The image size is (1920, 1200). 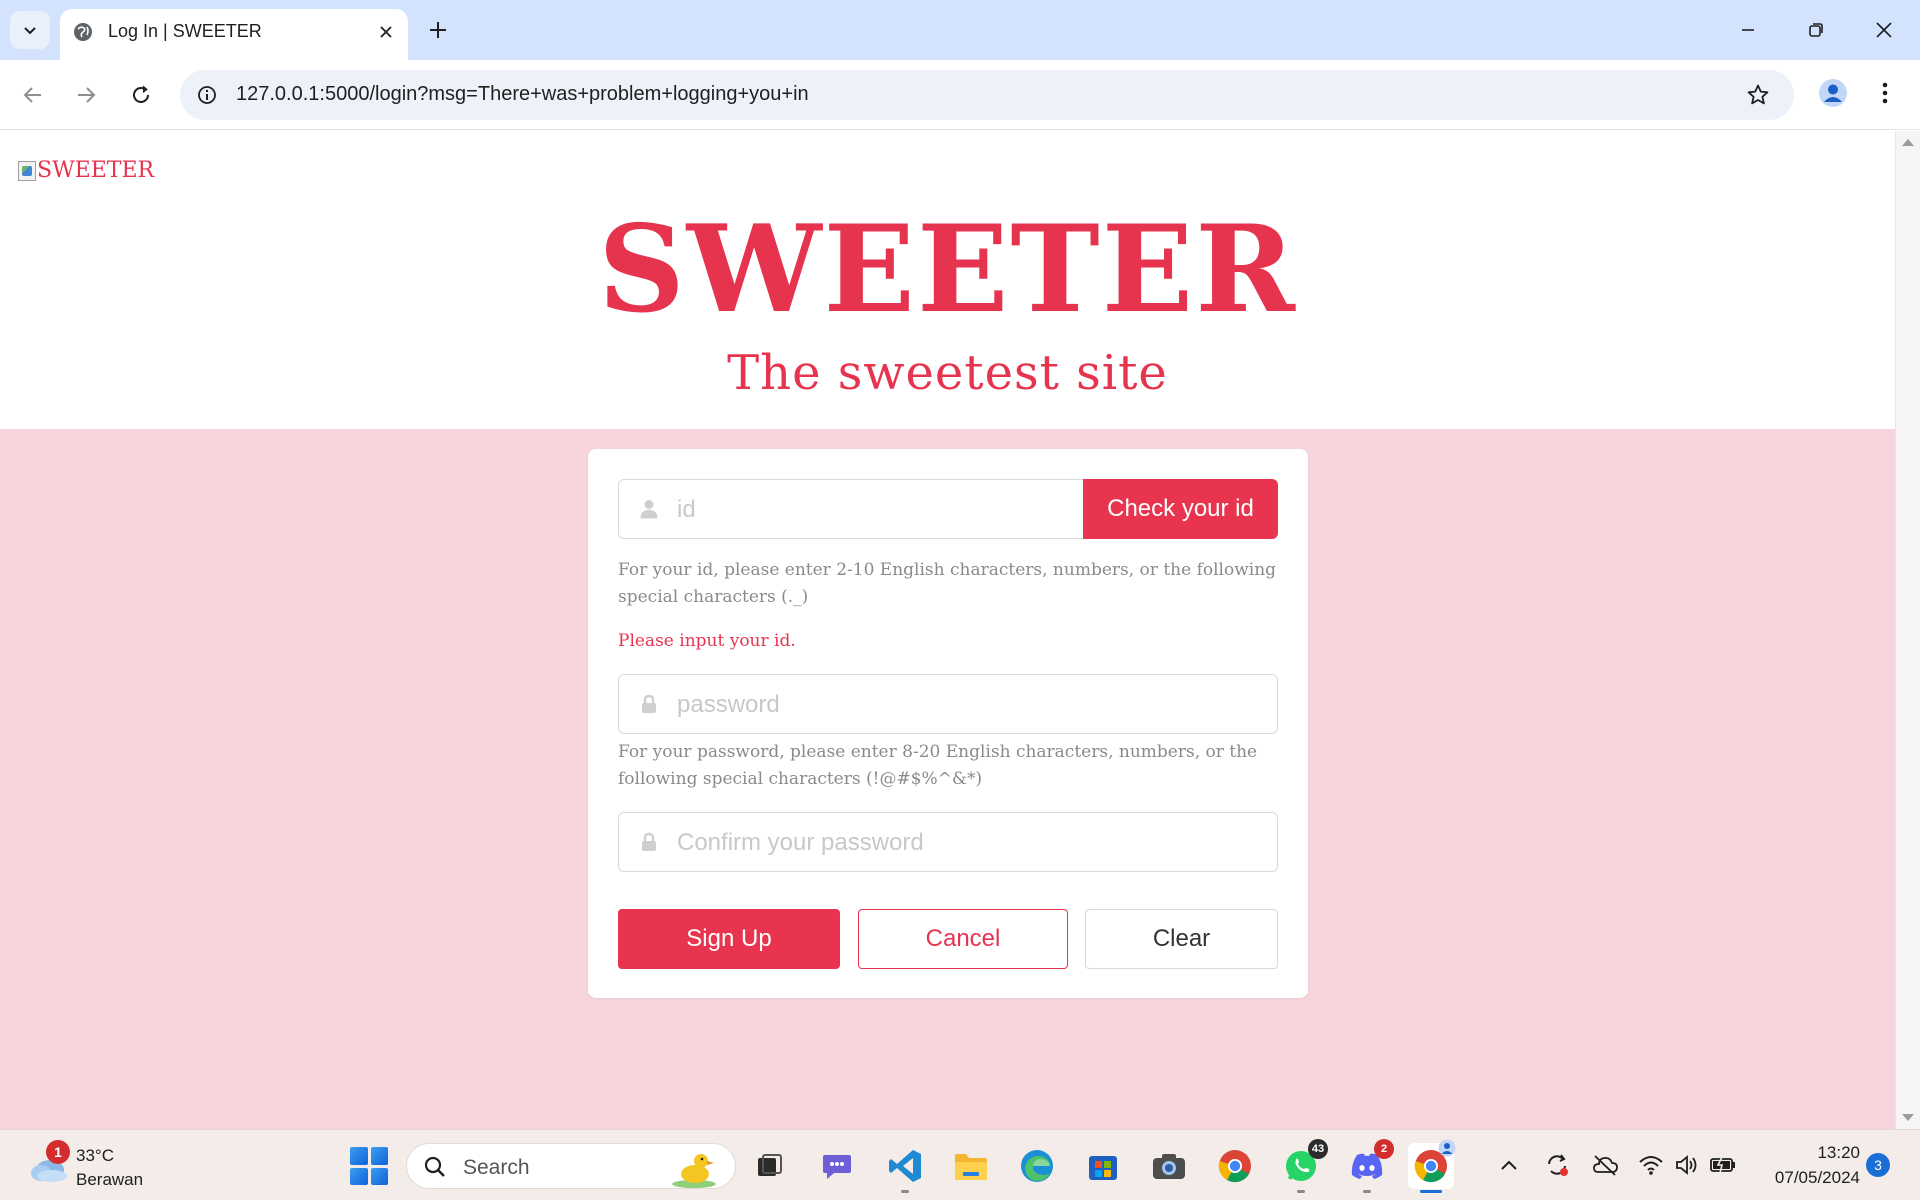 I want to click on globe-icon, so click(x=83, y=32).